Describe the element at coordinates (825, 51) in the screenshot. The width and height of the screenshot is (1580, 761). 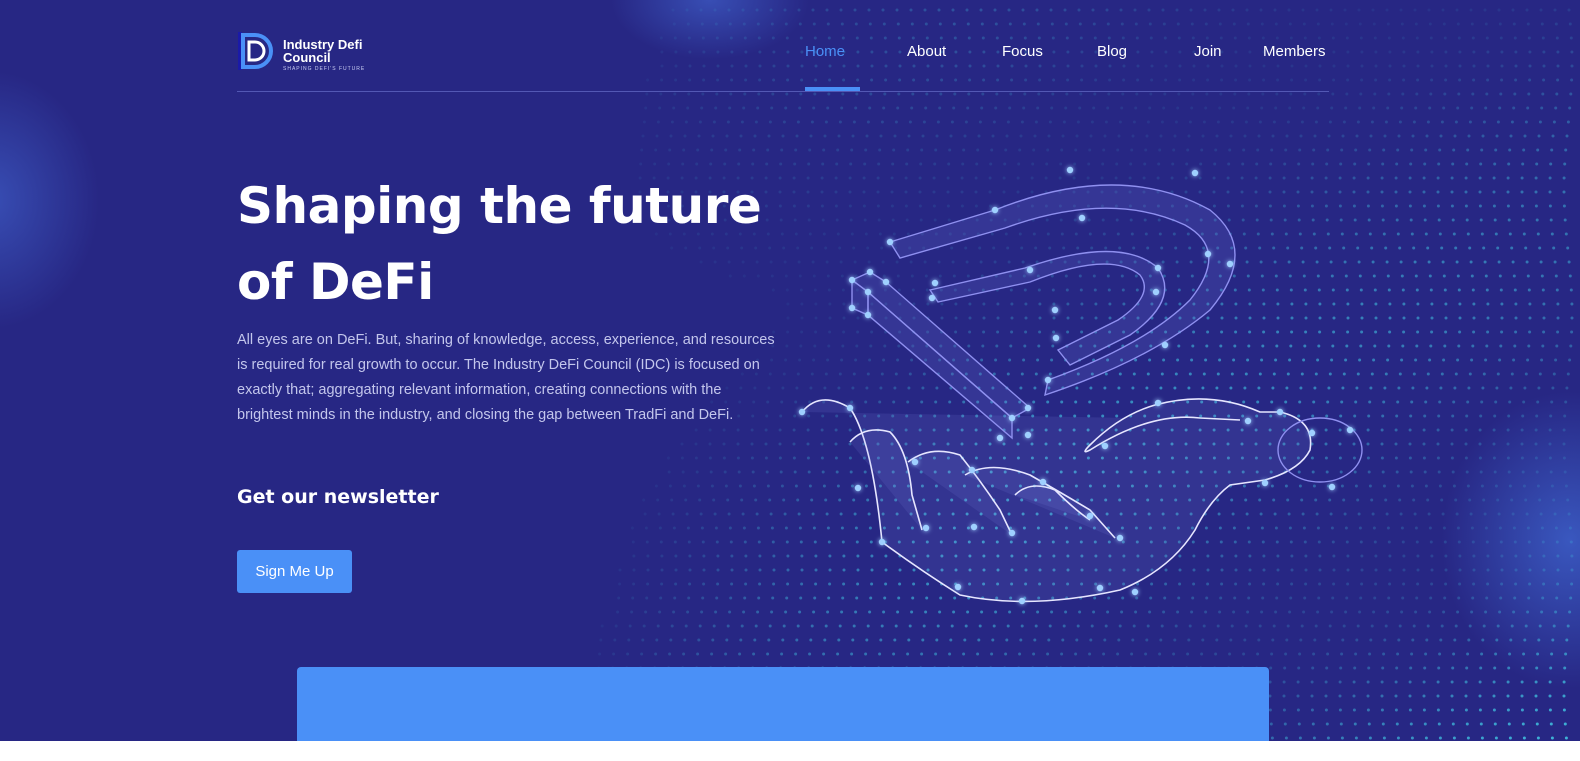
I see `nav-home: Home` at that location.